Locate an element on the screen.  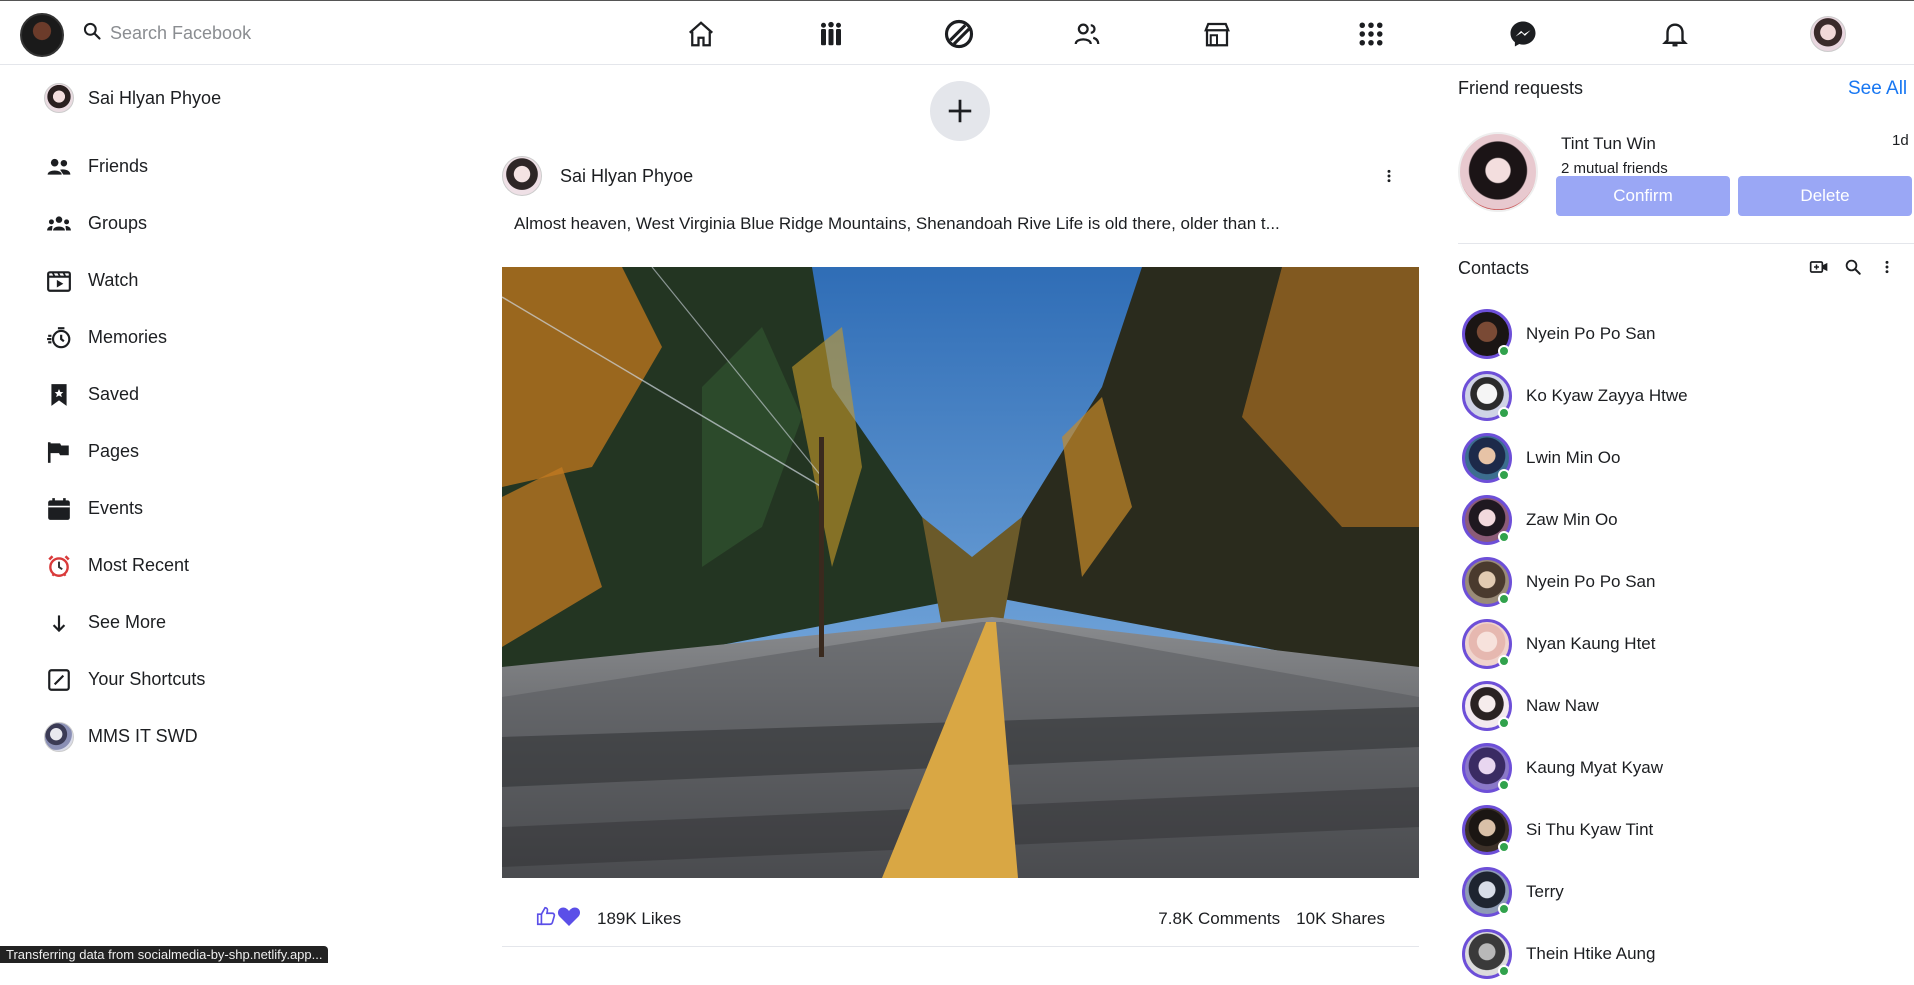
contact-item: Kaung Myat Kyaw is located at coordinates (1575, 768).